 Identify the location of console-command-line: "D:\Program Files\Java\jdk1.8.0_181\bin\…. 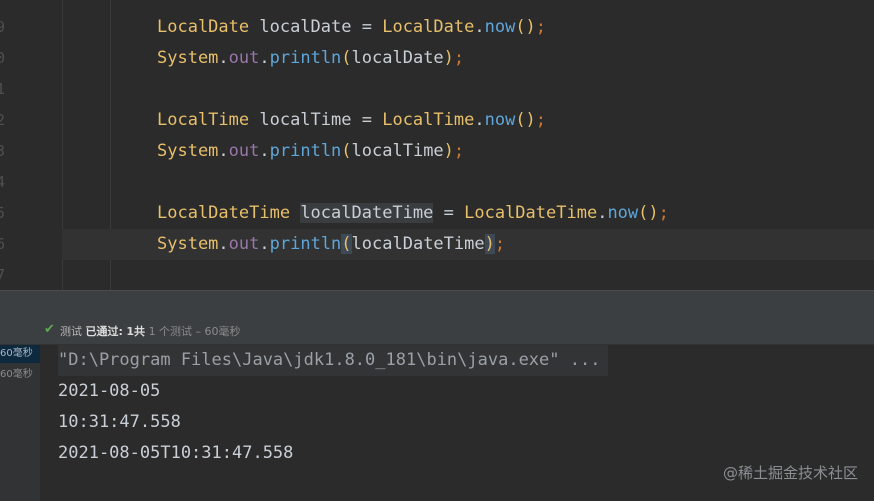
(333, 360).